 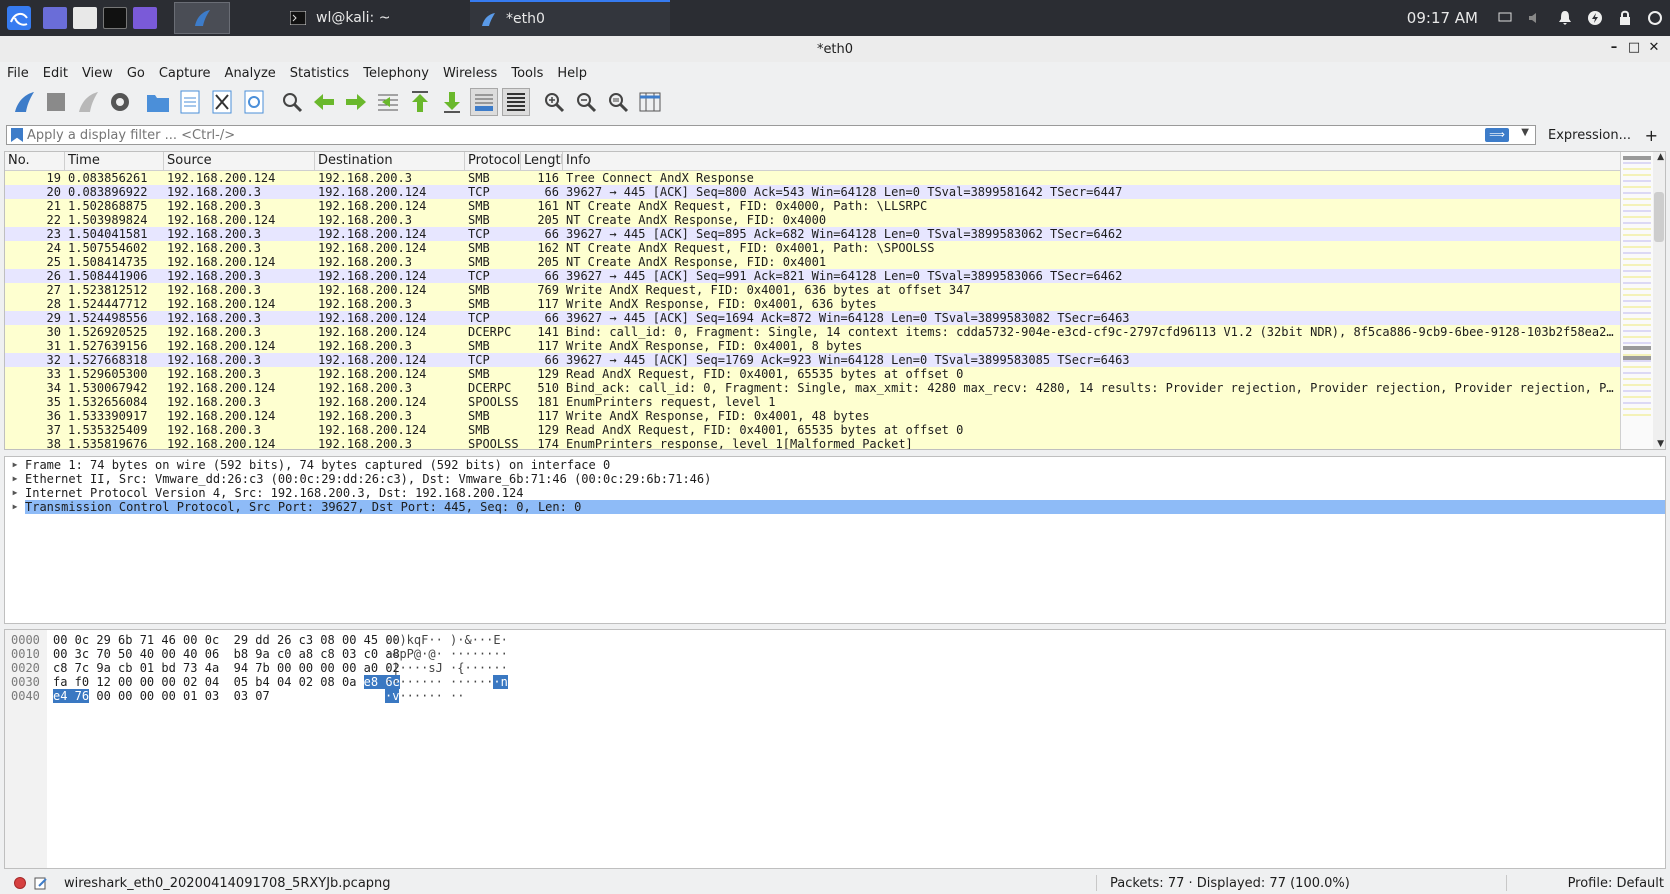 What do you see at coordinates (1660, 157) in the screenshot?
I see `scroll-up-icon: ▲` at bounding box center [1660, 157].